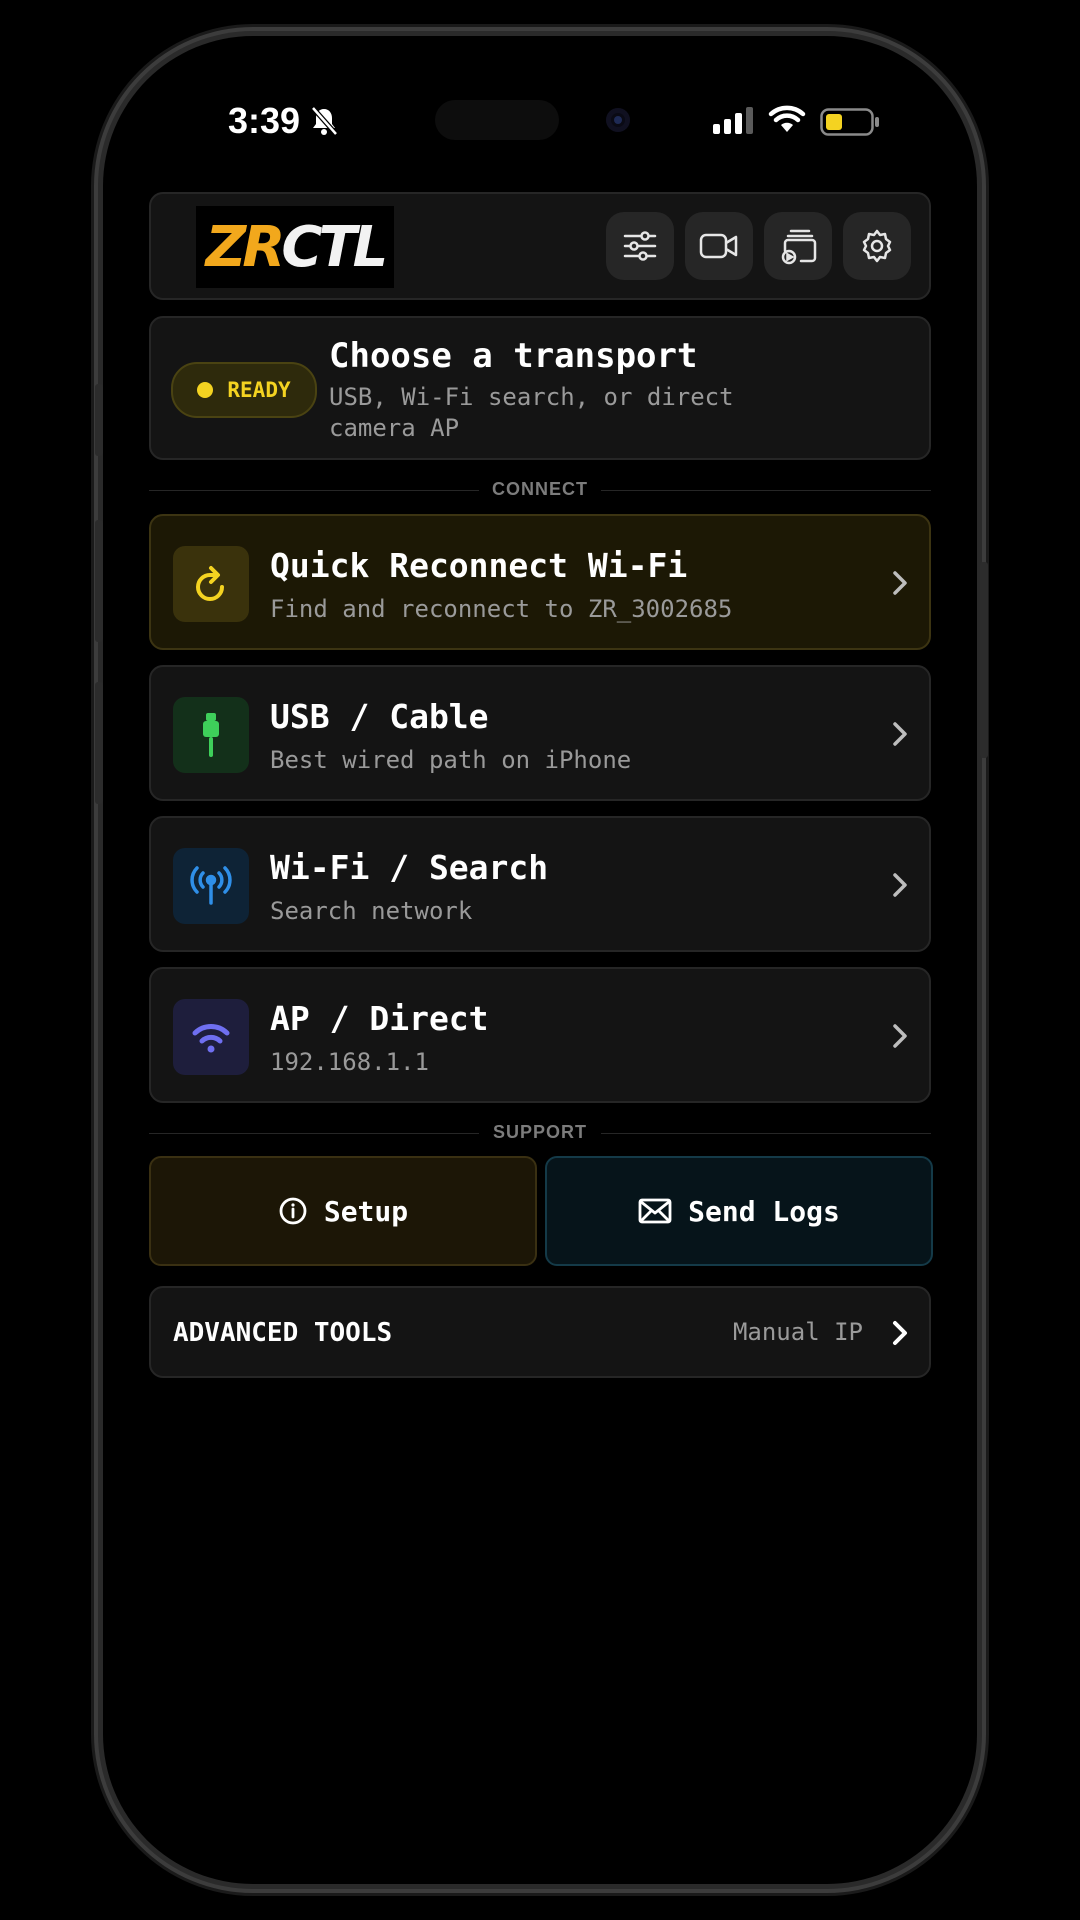  What do you see at coordinates (540, 733) in the screenshot?
I see `transport-usb: USB / Cable Best wired path on iPhone` at bounding box center [540, 733].